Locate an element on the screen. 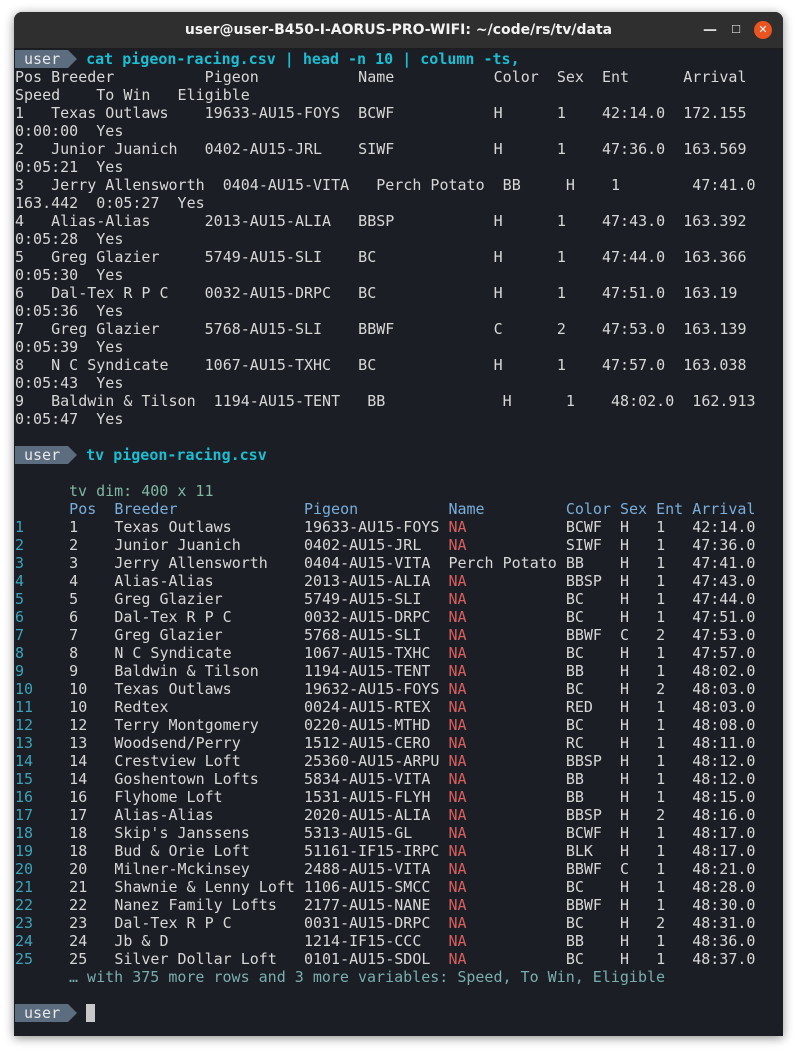  csv-output-line: 0:05:21 Yes is located at coordinates (69, 167).